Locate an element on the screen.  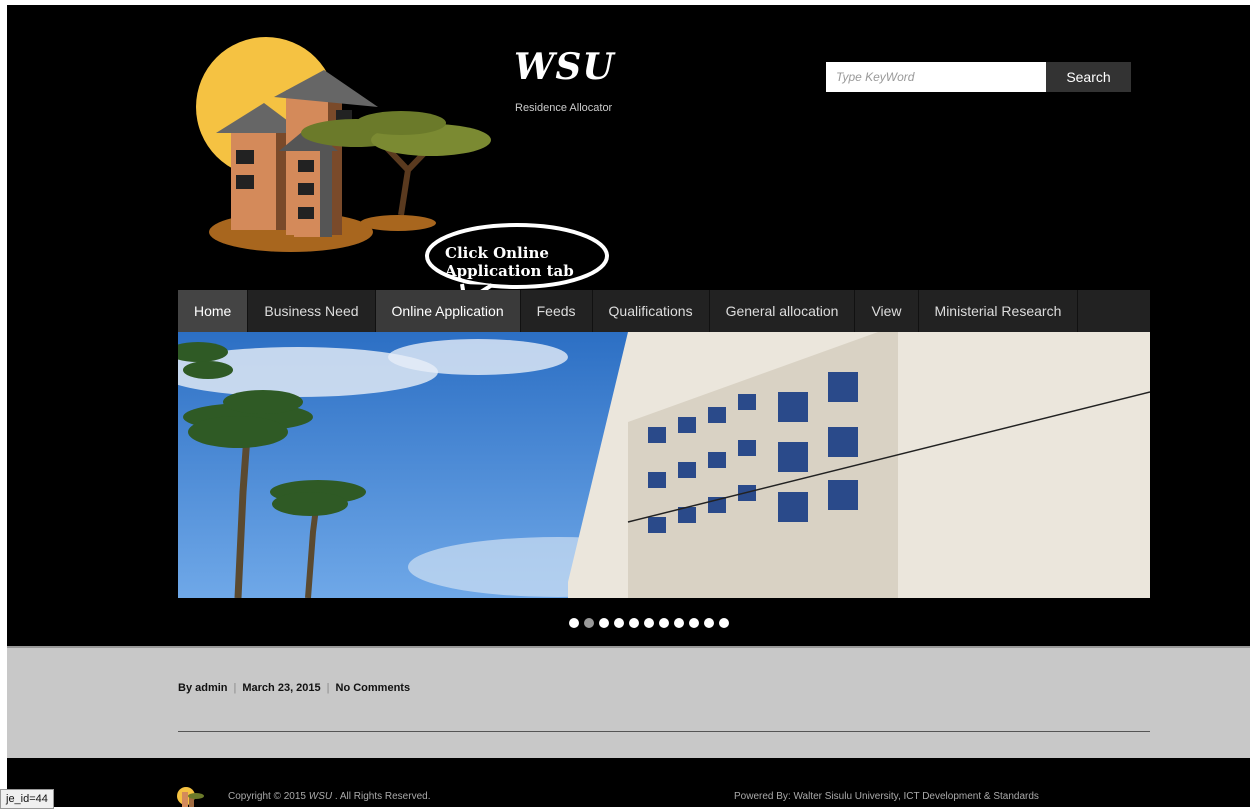
content-area is located at coordinates (628, 703).